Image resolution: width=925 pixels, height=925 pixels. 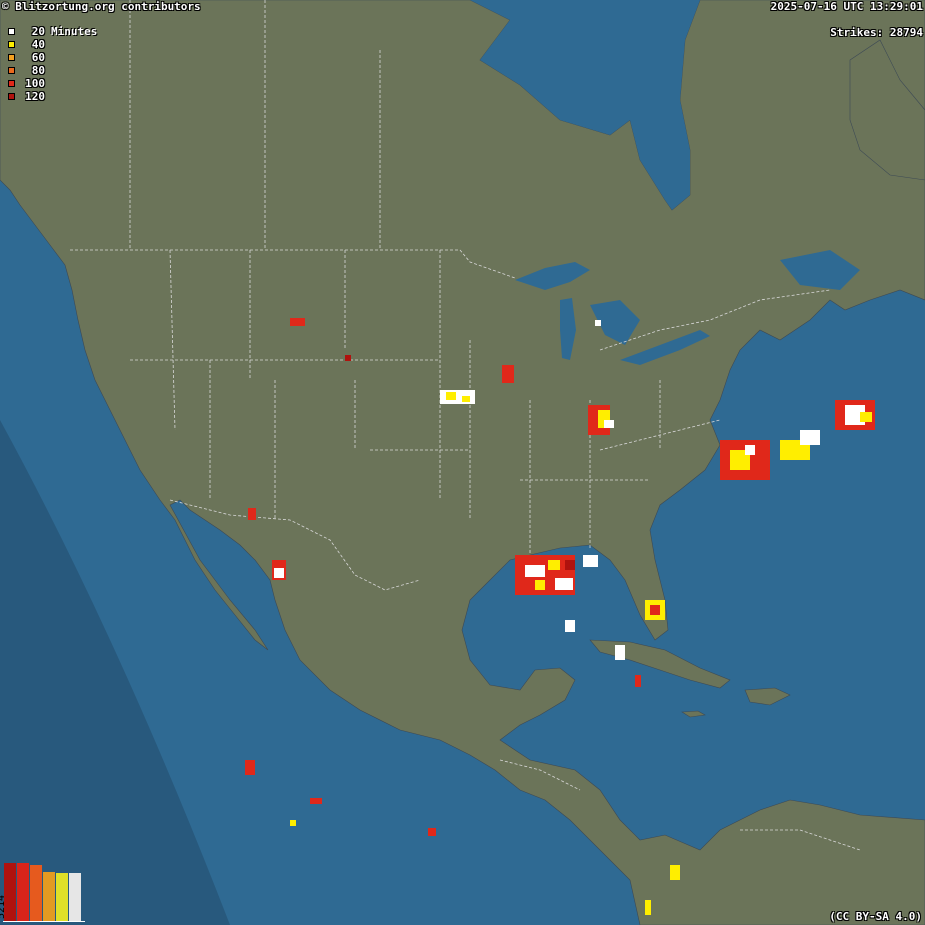 What do you see at coordinates (35, 83) in the screenshot?
I see `legend-label: 100` at bounding box center [35, 83].